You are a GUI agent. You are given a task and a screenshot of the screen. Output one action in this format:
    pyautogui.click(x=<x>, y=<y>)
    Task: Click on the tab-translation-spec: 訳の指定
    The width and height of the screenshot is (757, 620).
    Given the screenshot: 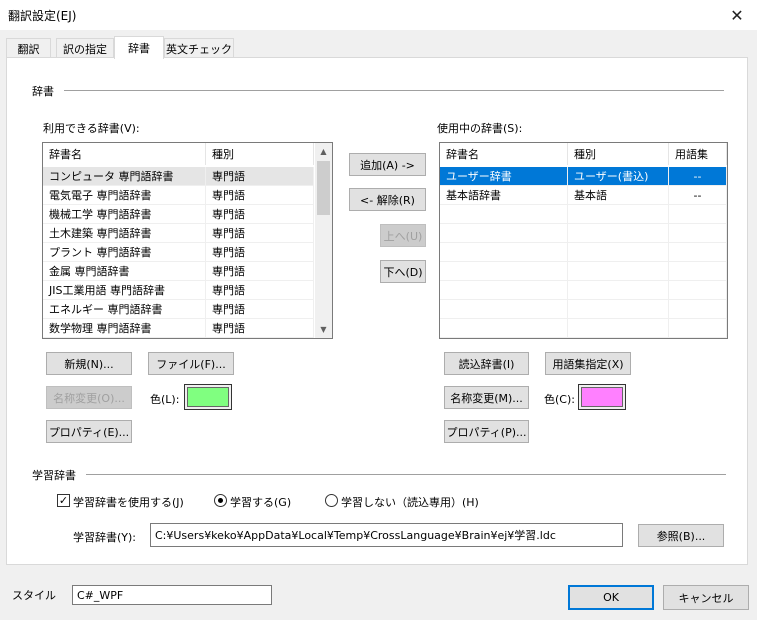 What is the action you would take?
    pyautogui.click(x=85, y=48)
    